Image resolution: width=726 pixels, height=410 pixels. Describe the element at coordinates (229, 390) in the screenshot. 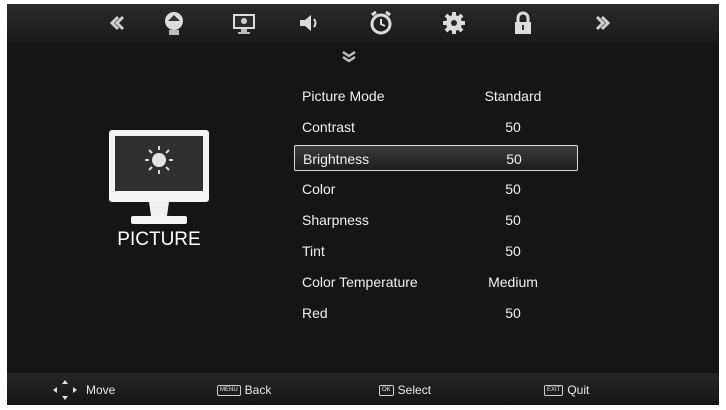

I see `menu-key-icon: MENU` at that location.